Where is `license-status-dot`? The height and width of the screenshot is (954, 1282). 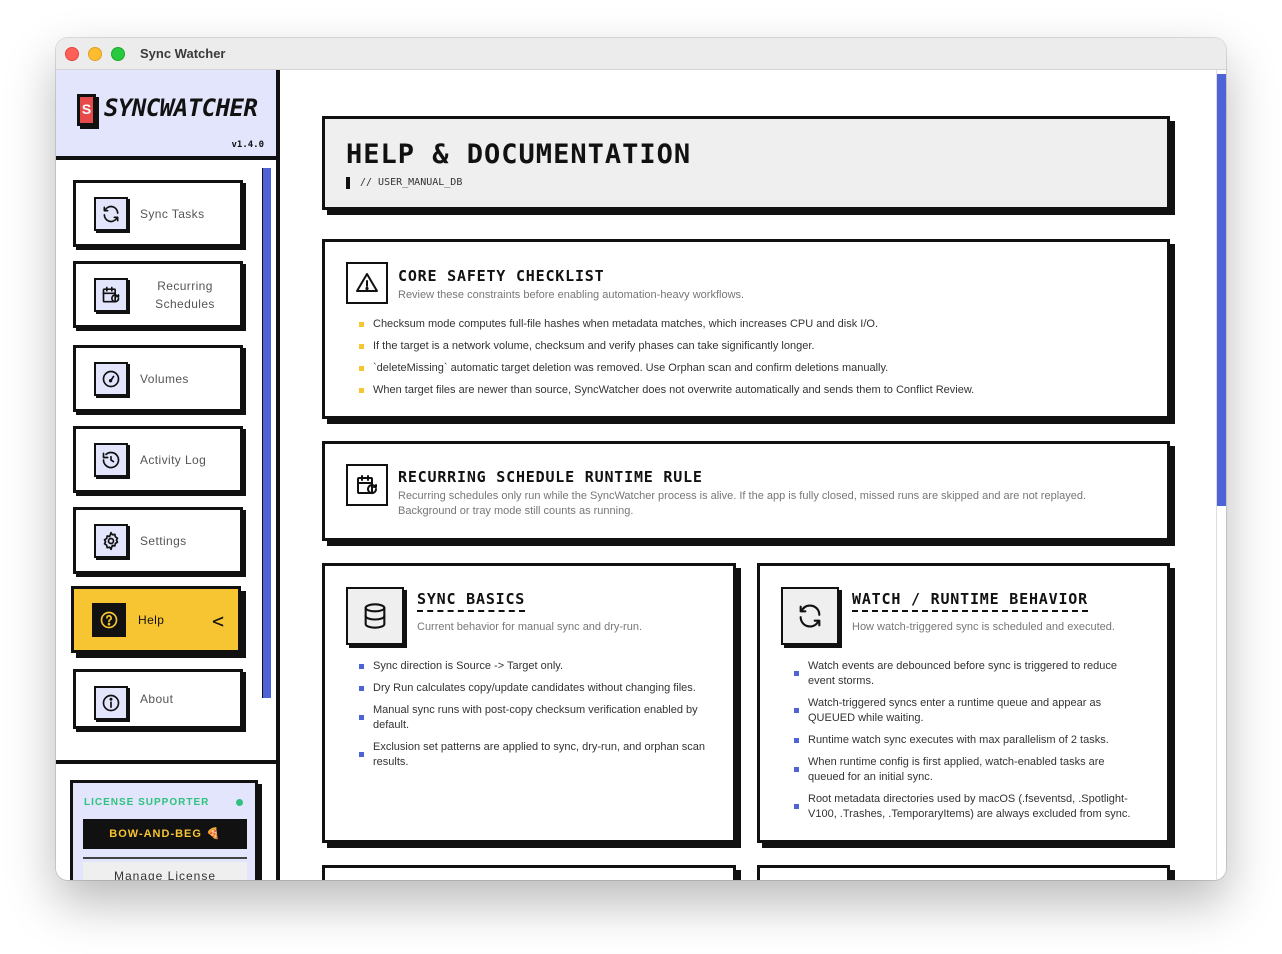 license-status-dot is located at coordinates (239, 802).